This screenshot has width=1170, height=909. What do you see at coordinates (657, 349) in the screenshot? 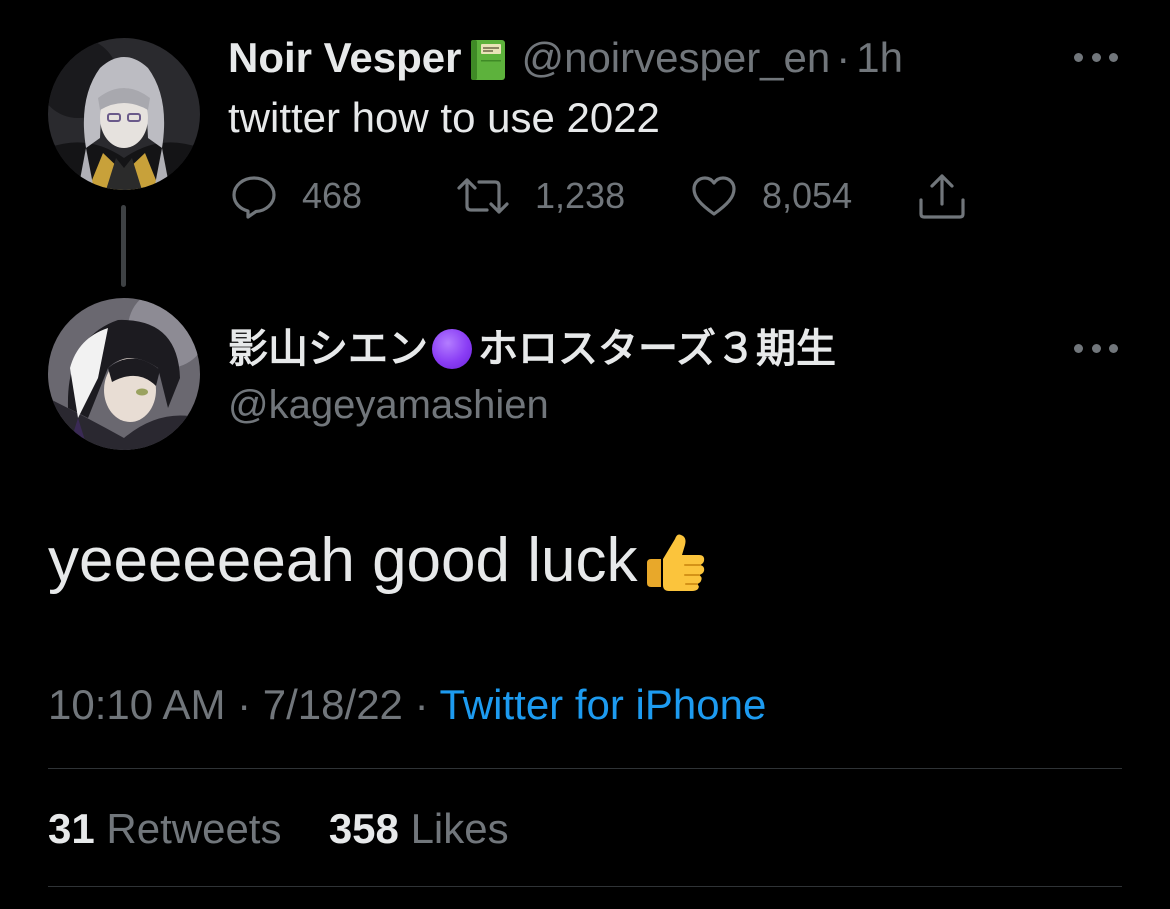
I see `display-name-part-2: ホロスターズ３期生` at bounding box center [657, 349].